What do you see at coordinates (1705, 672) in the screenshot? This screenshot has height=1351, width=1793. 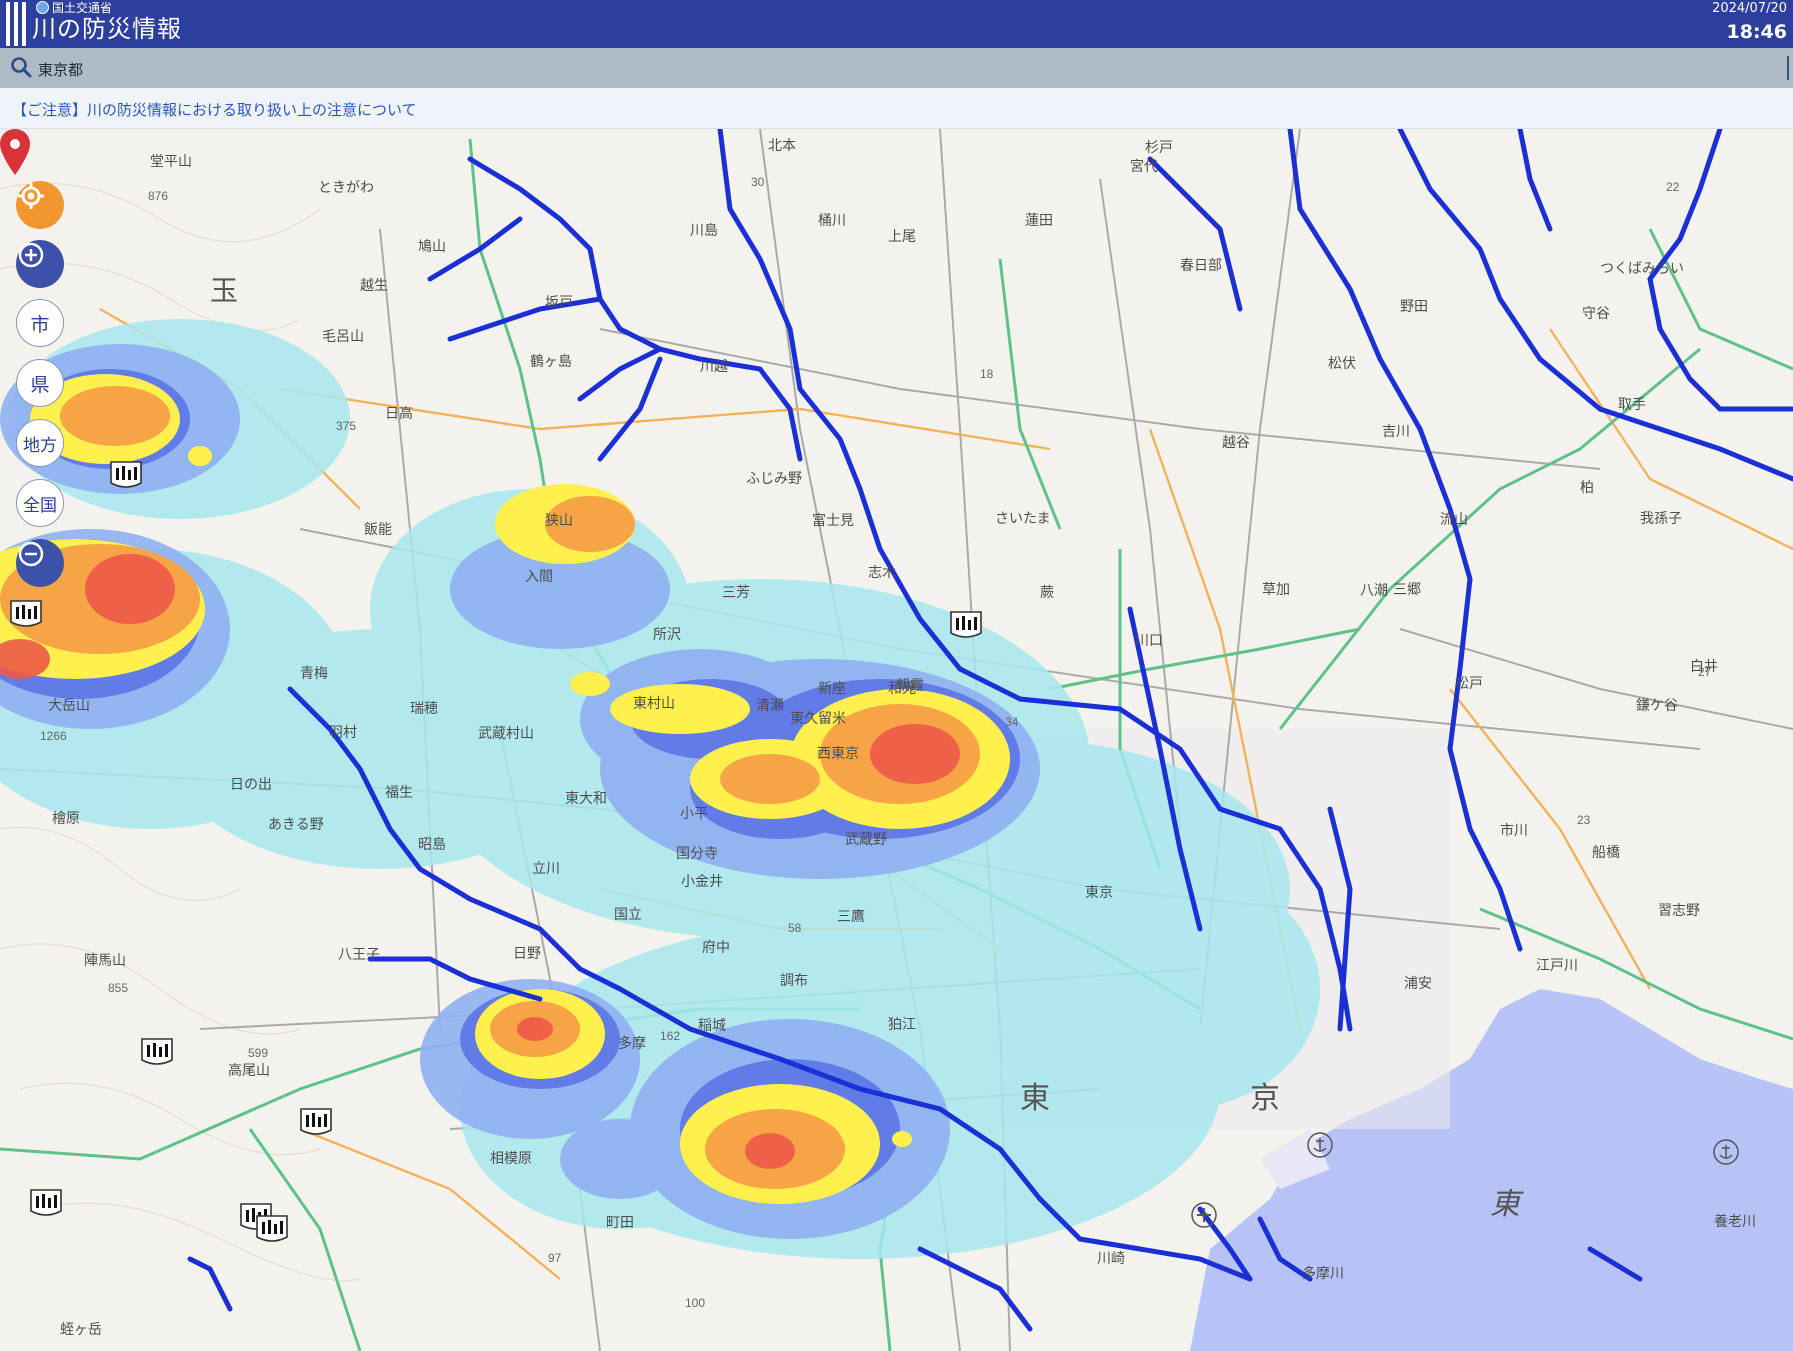 I see `elevation-label: 27` at bounding box center [1705, 672].